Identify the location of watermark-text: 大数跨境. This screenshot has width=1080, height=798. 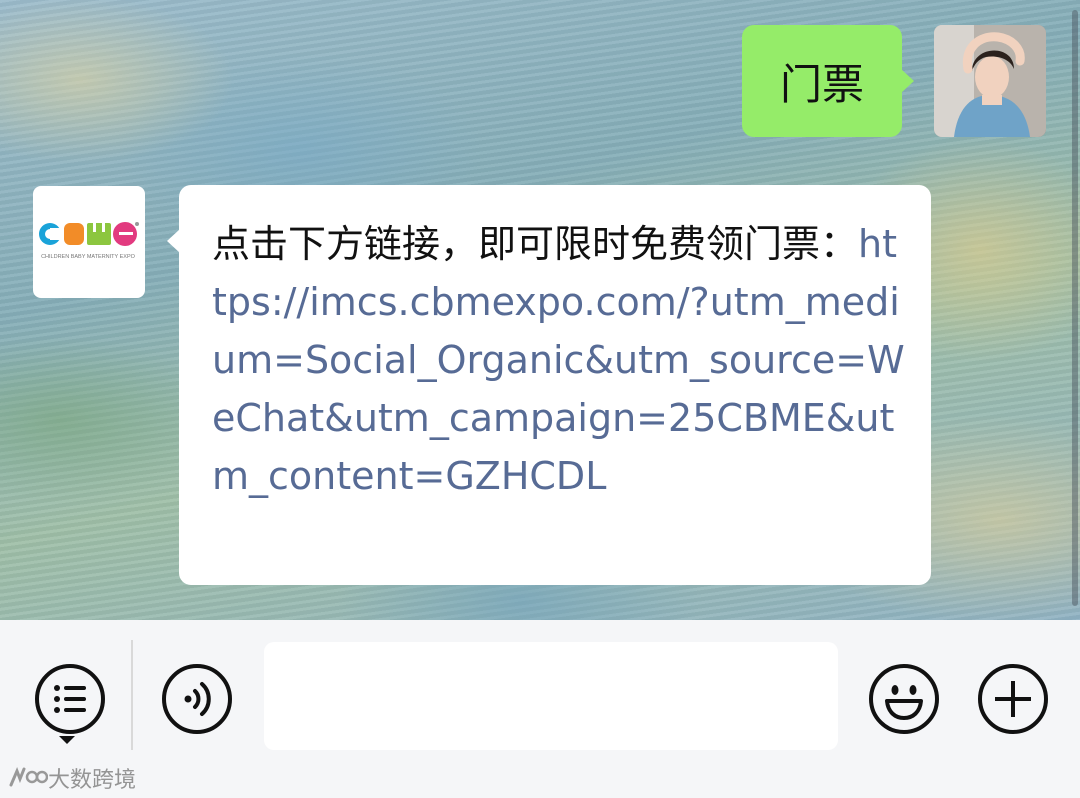
(92, 780).